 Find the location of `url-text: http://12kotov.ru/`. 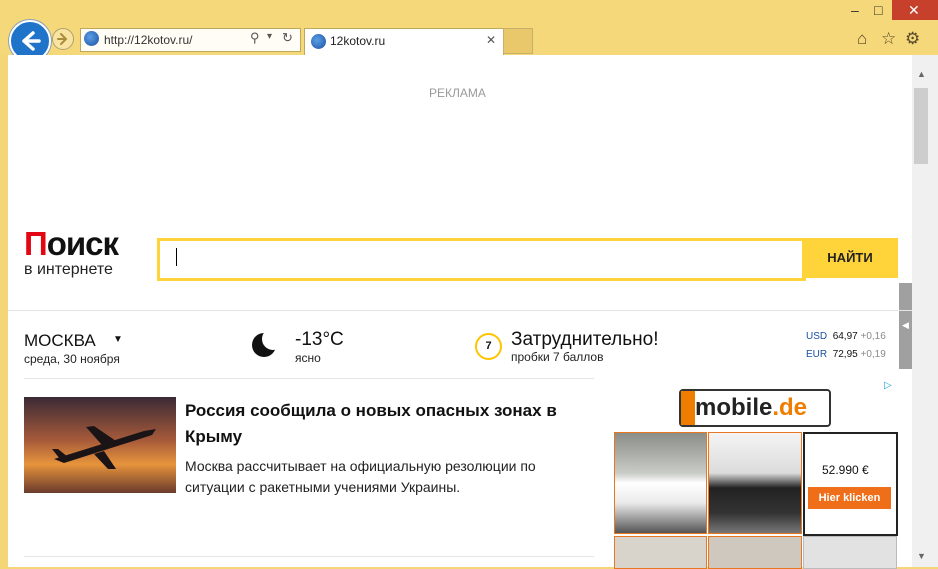

url-text: http://12kotov.ru/ is located at coordinates (148, 40).